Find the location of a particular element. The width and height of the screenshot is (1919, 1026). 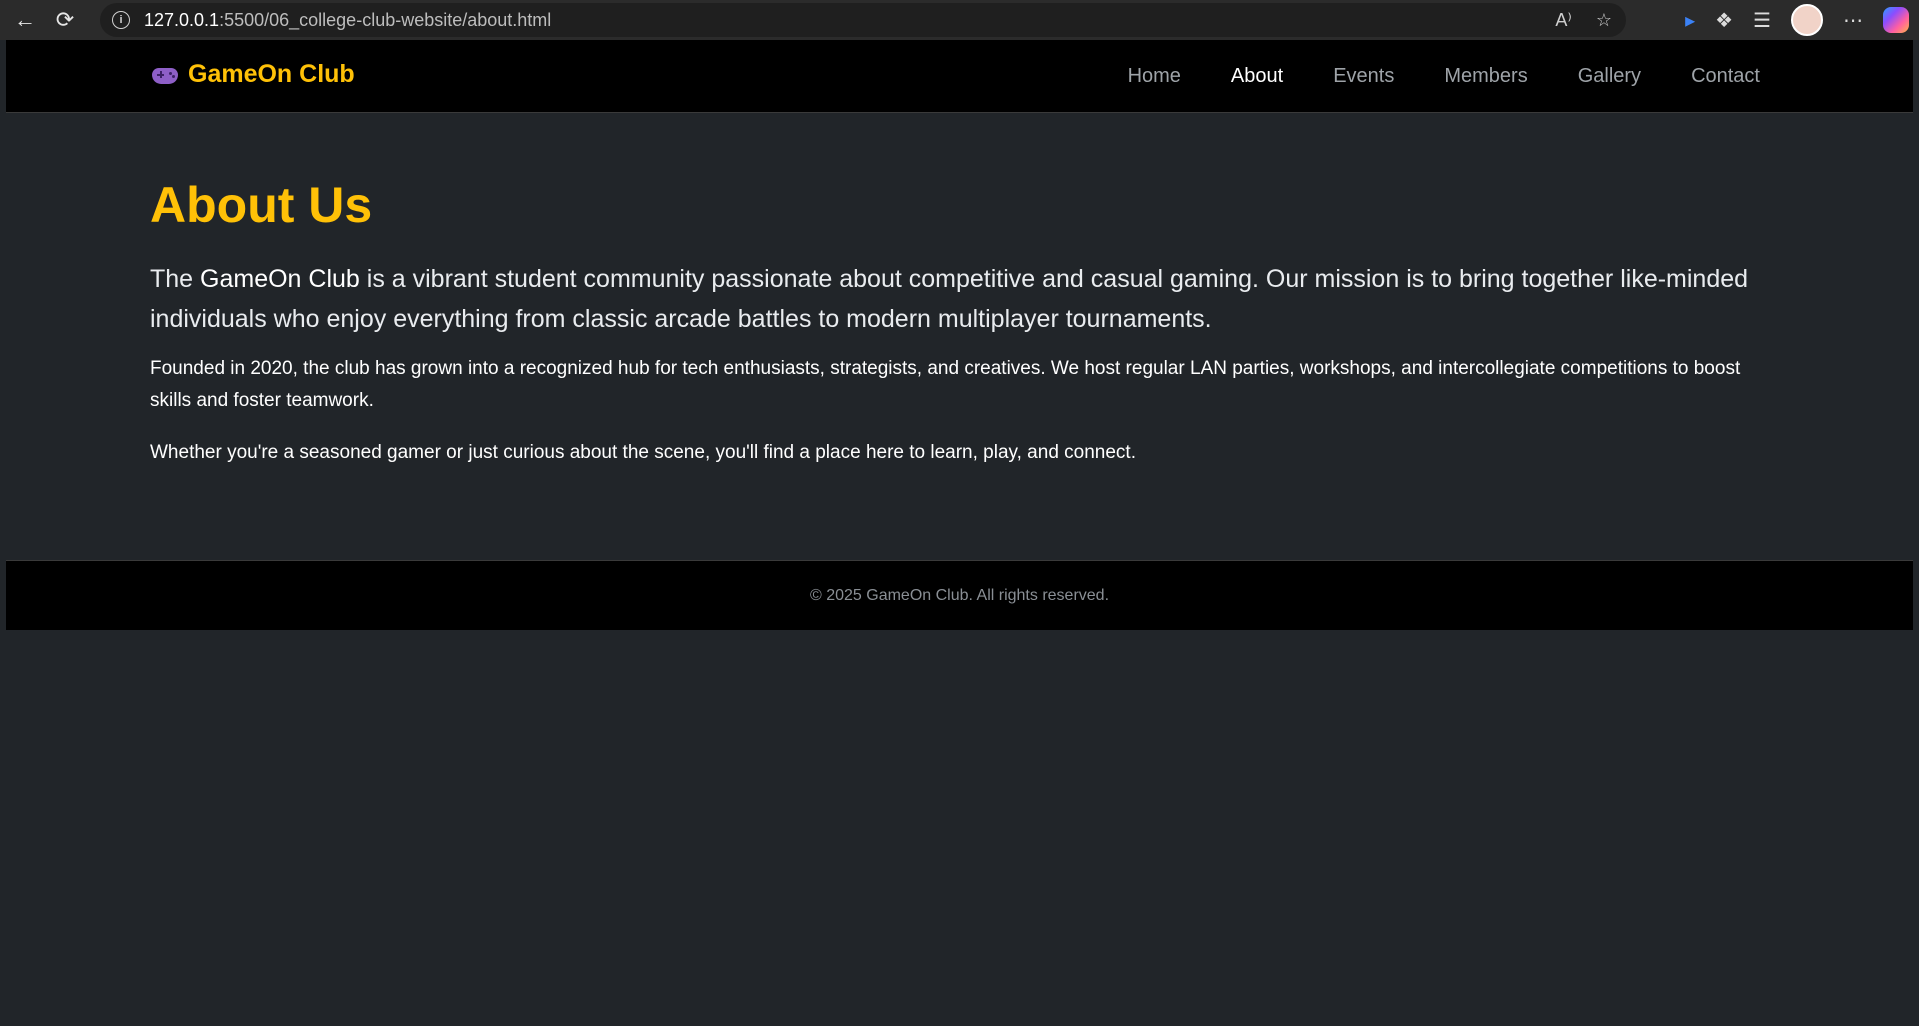

extensions-icon: ❖ is located at coordinates (1724, 20).